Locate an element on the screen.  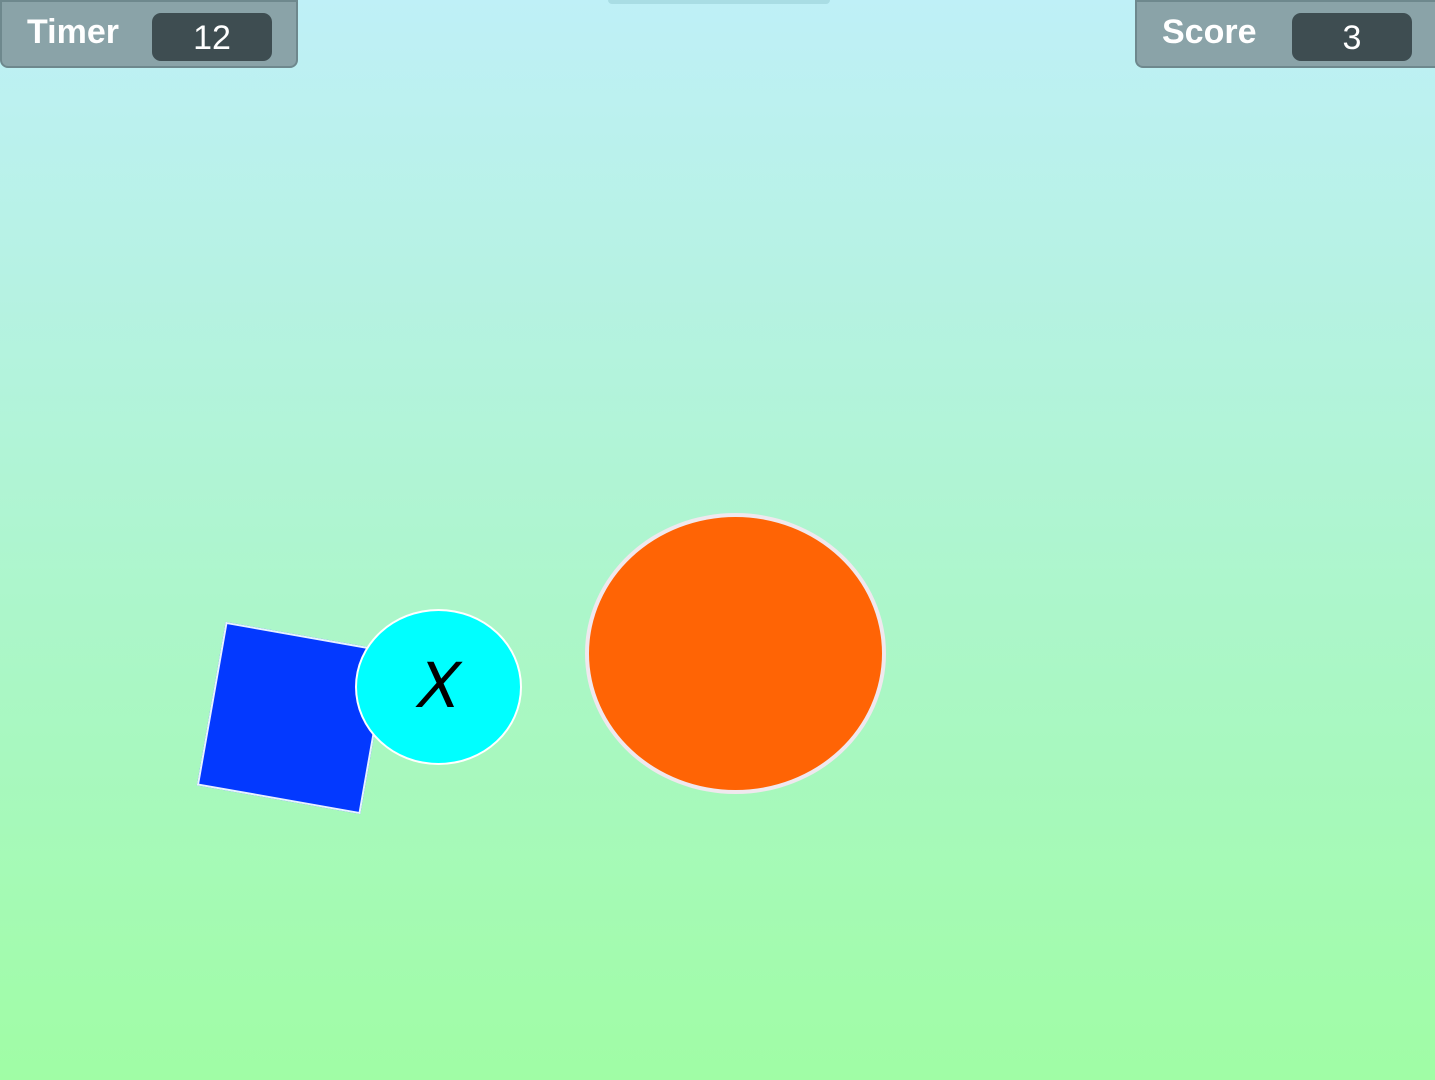
top-drop-tab is located at coordinates (719, 2).